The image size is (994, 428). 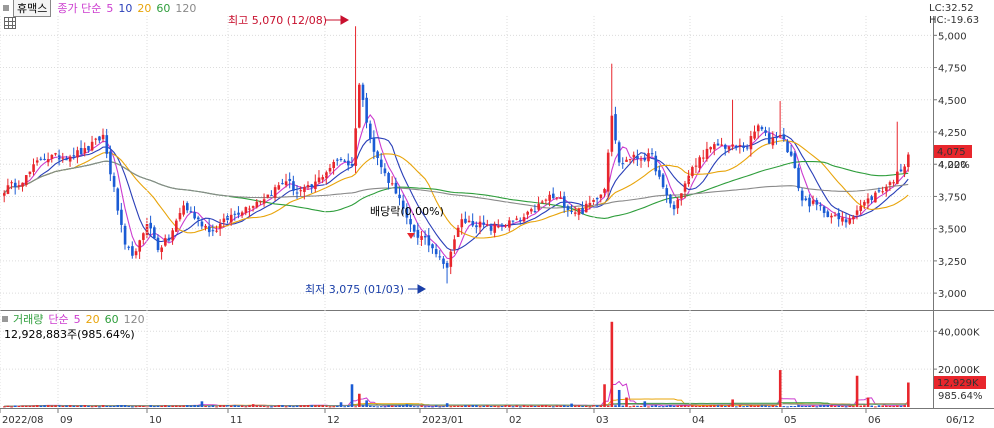 I want to click on volume-label: 거래량, so click(x=28, y=319).